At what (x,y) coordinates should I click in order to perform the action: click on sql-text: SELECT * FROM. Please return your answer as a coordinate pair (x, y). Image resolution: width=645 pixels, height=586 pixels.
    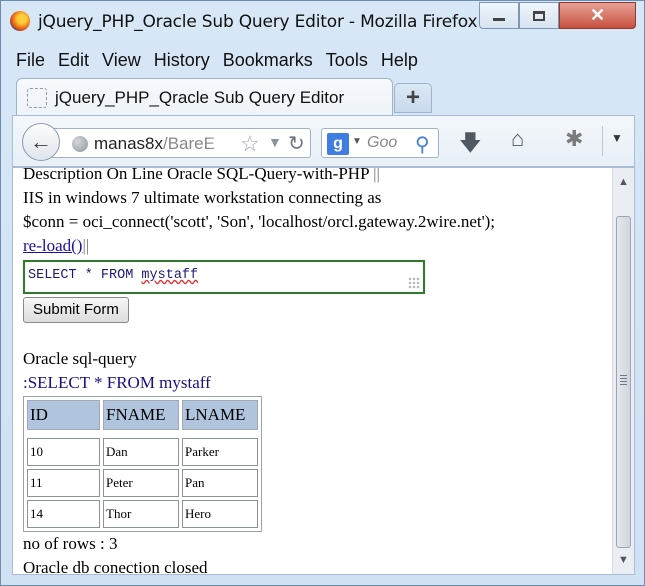
    Looking at the image, I should click on (85, 275).